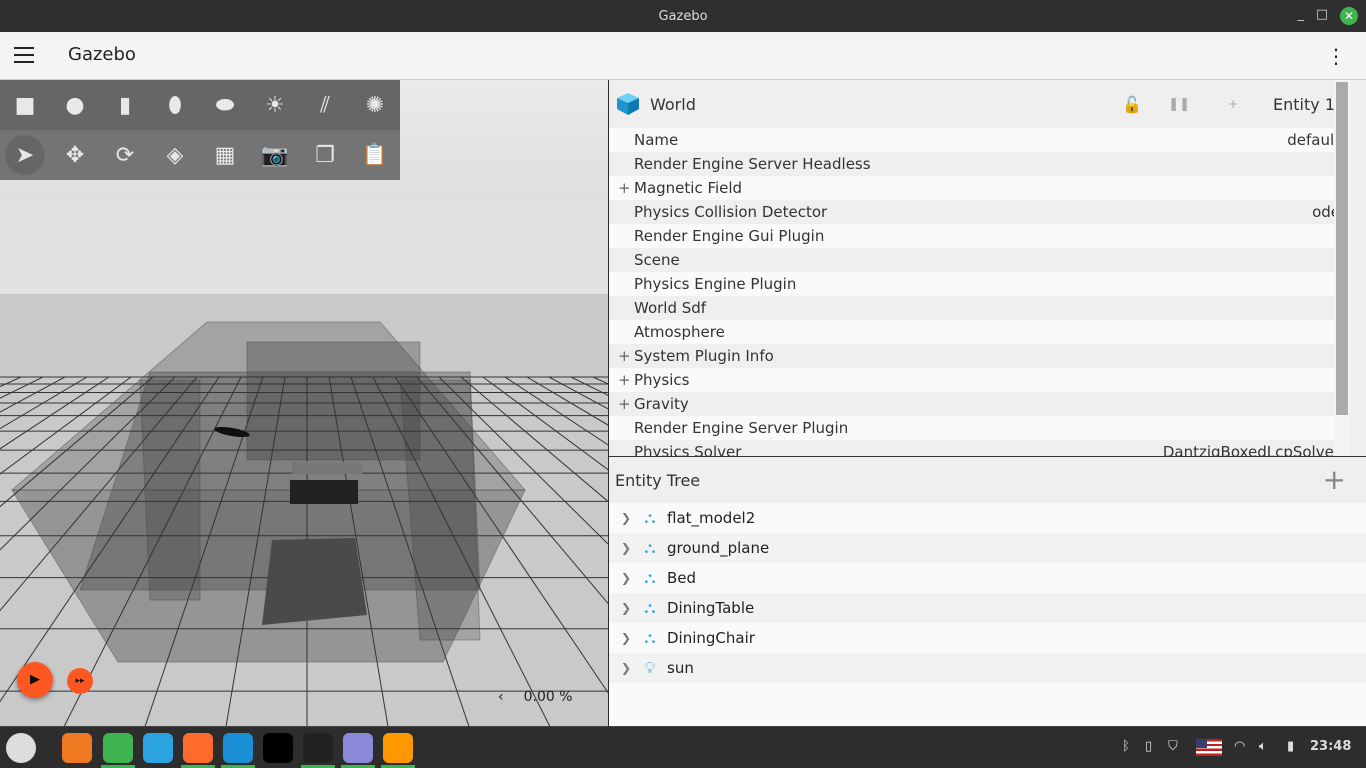 This screenshot has height=768, width=1366. What do you see at coordinates (1334, 479) in the screenshot?
I see `add-entity-button: +` at bounding box center [1334, 479].